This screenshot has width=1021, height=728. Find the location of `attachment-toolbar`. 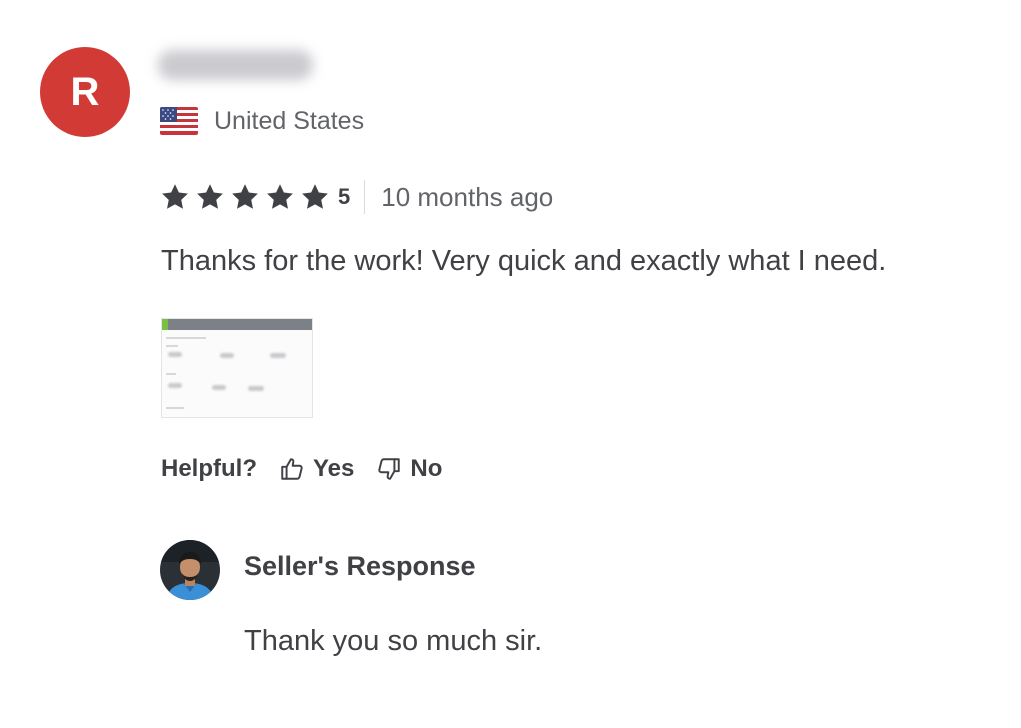

attachment-toolbar is located at coordinates (237, 324).